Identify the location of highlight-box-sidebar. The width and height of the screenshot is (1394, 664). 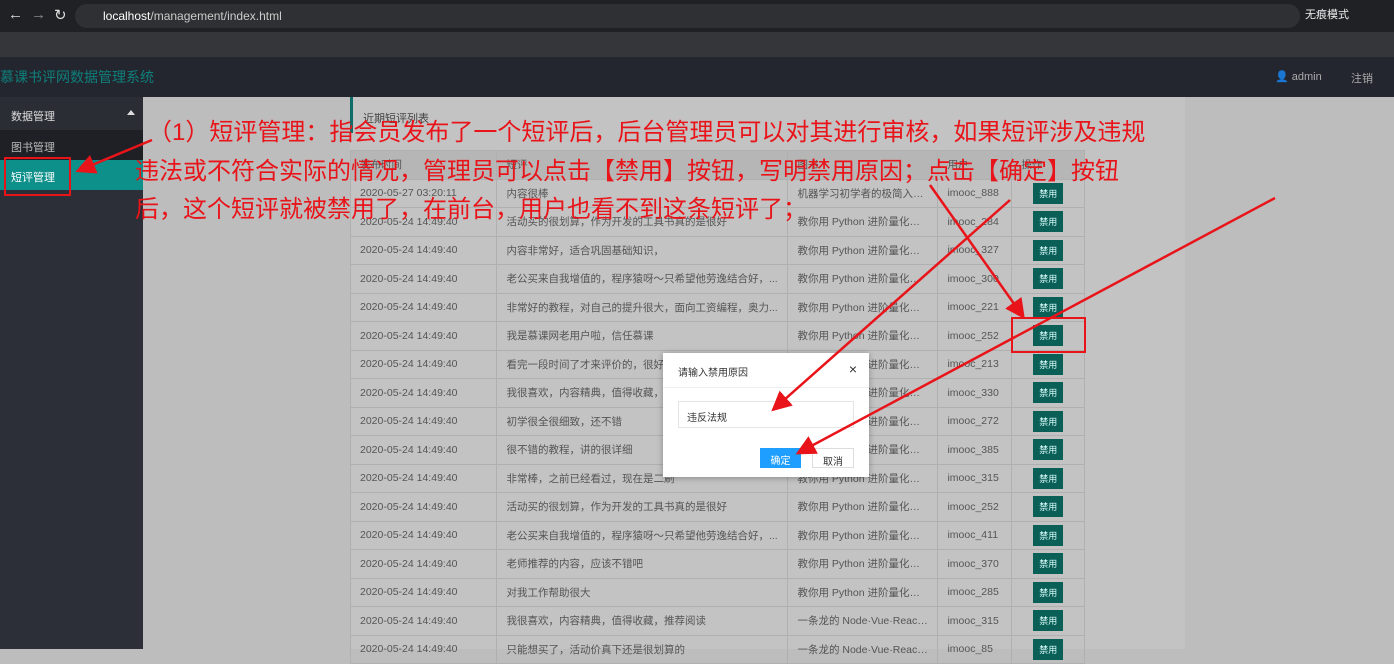
(37, 176).